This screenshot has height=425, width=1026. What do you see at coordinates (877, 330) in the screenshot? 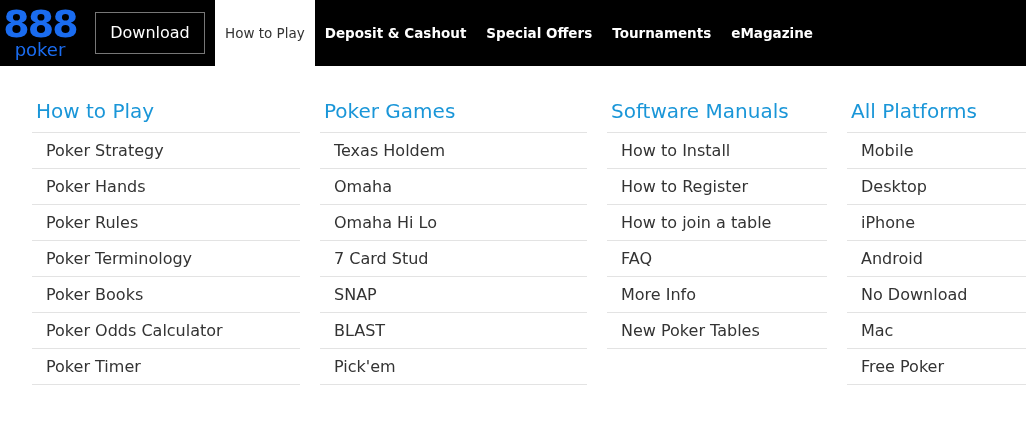
I see `menu-link: Mac` at bounding box center [877, 330].